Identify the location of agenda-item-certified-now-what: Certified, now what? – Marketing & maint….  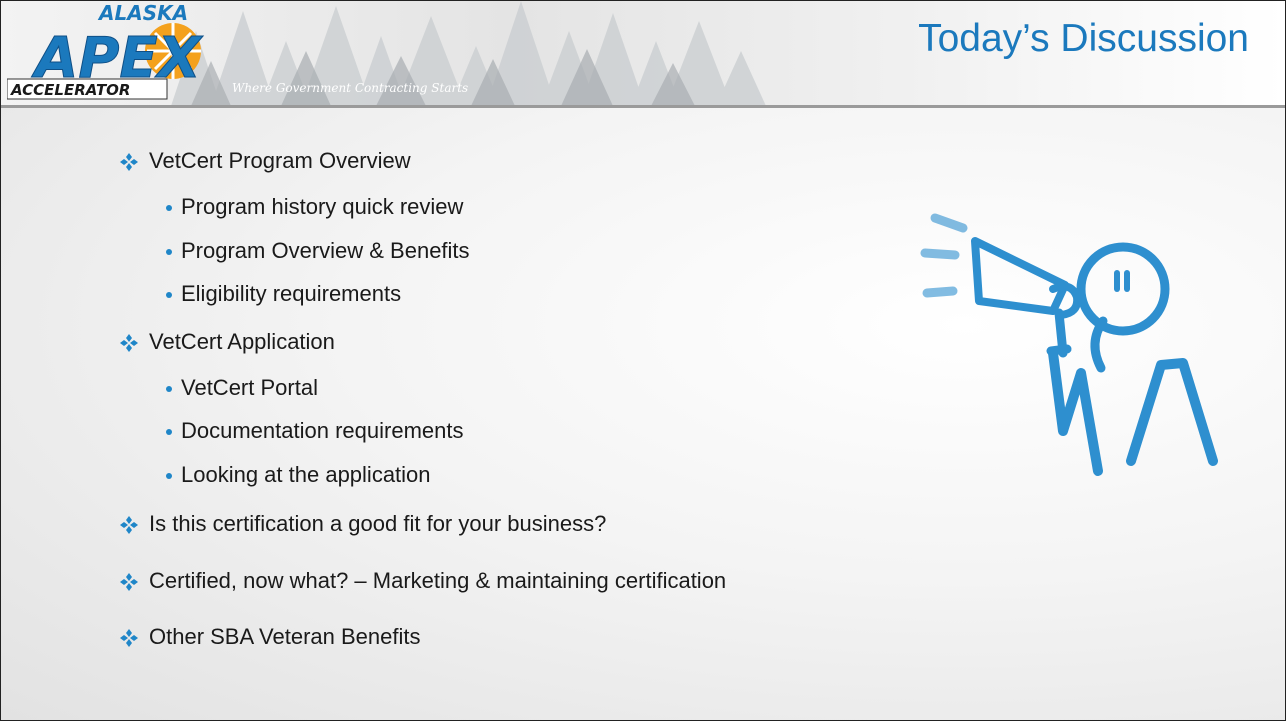
(423, 581).